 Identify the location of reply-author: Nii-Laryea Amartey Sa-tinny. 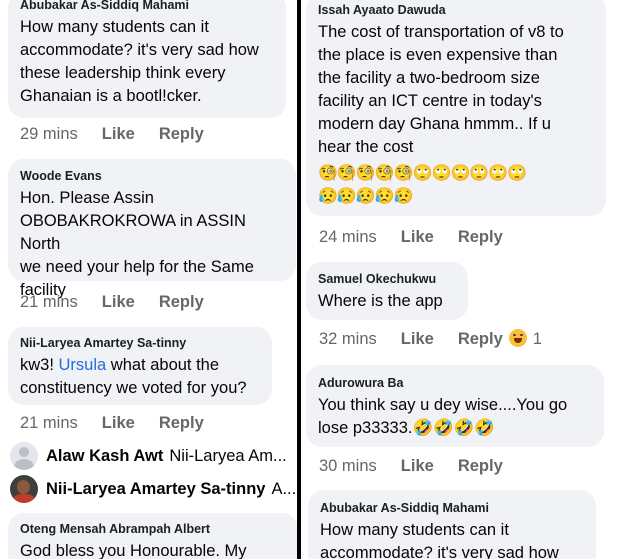
(155, 489).